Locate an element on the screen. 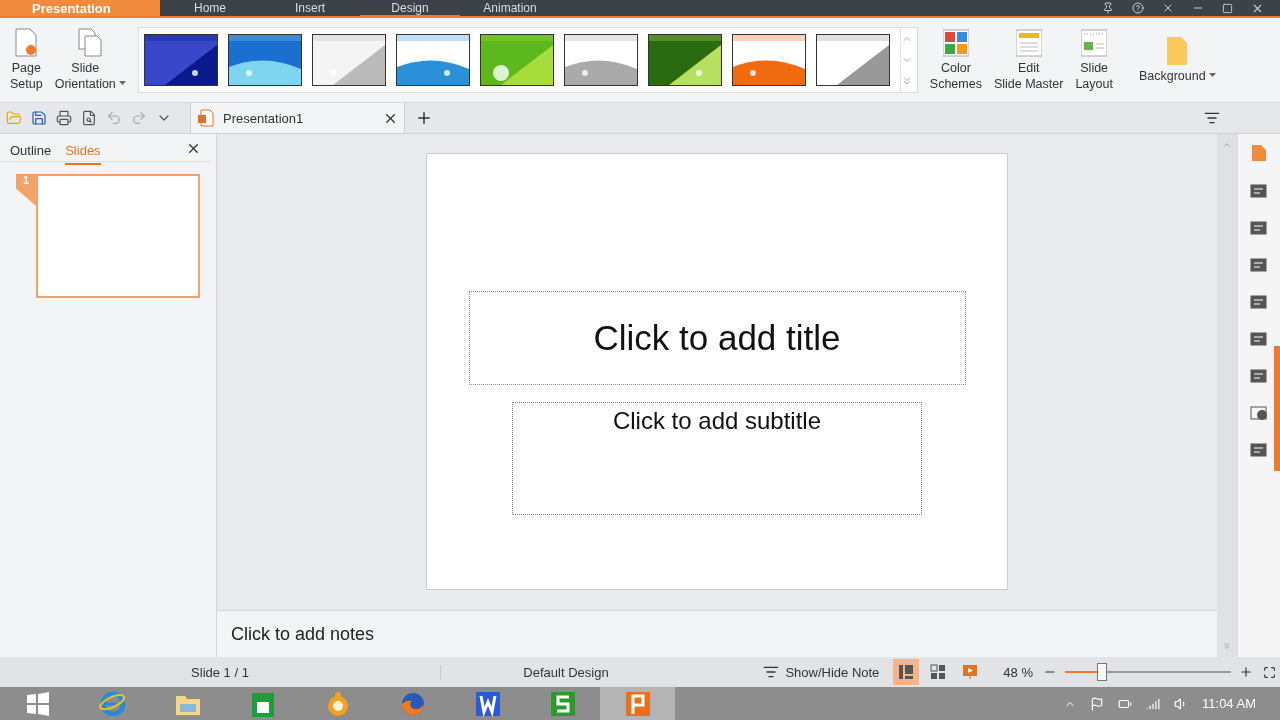 The height and width of the screenshot is (720, 1280). button-label: Background is located at coordinates (1172, 76).